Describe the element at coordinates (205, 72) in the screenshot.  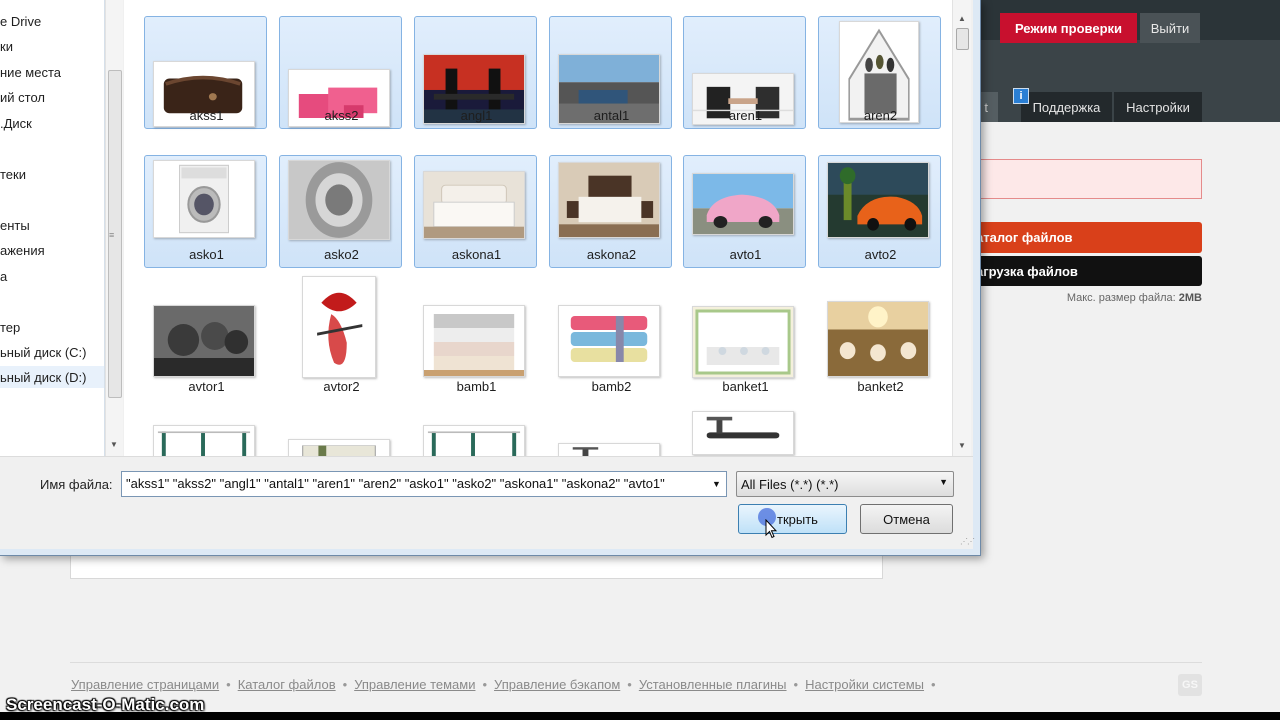
I see `file-tile: akss1` at that location.